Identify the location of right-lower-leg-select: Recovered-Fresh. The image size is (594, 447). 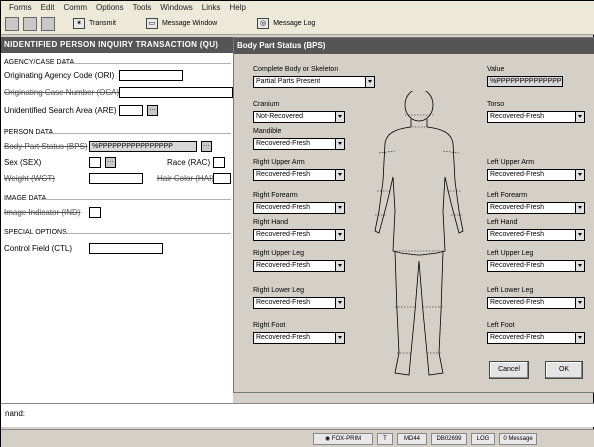
(299, 303).